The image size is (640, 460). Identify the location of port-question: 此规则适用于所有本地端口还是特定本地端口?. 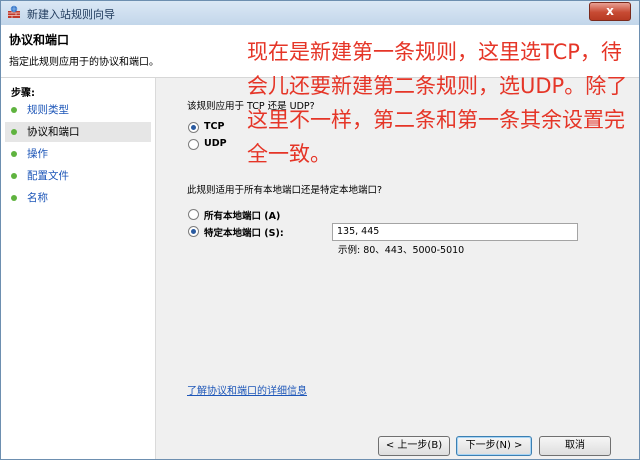
(285, 190).